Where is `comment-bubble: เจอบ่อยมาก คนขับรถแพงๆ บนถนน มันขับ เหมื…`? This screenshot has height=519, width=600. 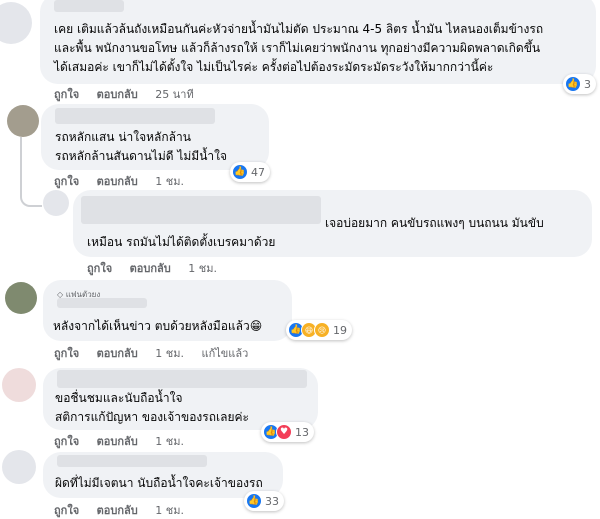
comment-bubble: เจอบ่อยมาก คนขับรถแพงๆ บนถนน มันขับ เหมื… is located at coordinates (332, 223).